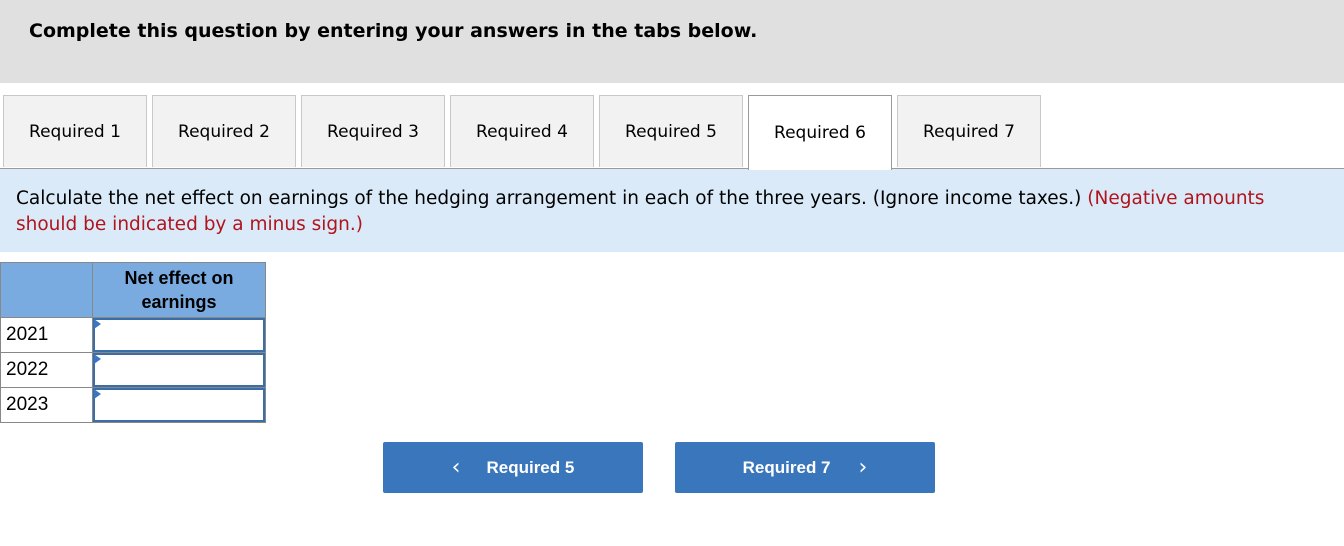 The width and height of the screenshot is (1344, 546). I want to click on table-header-row: Net effect on earnings, so click(133, 290).